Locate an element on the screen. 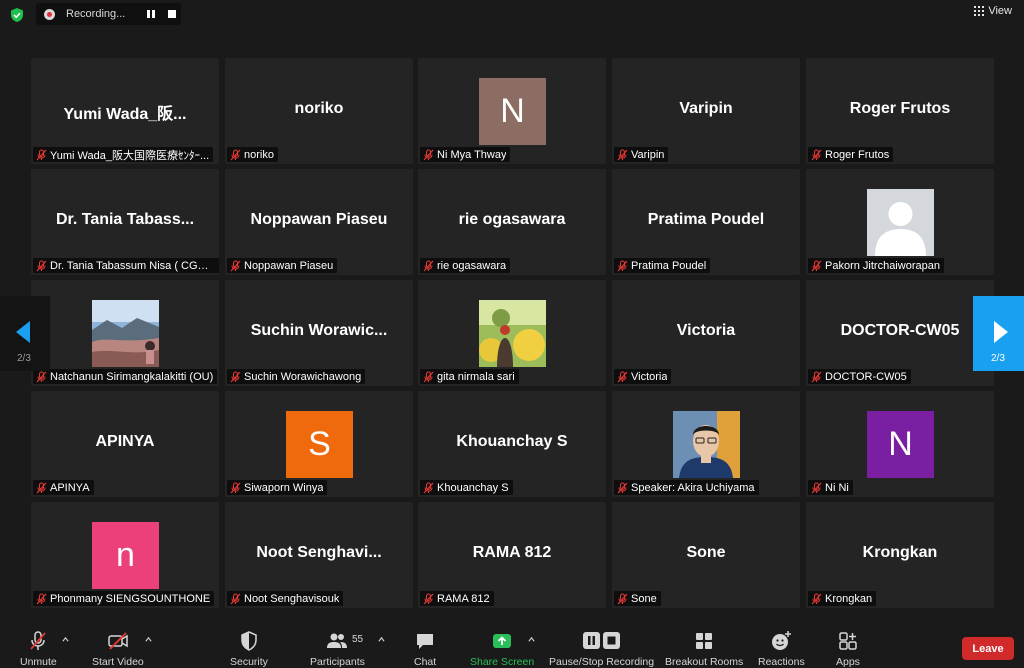 This screenshot has height=668, width=1024. participant-tile: RAMA 812 RAMA 812 is located at coordinates (512, 555).